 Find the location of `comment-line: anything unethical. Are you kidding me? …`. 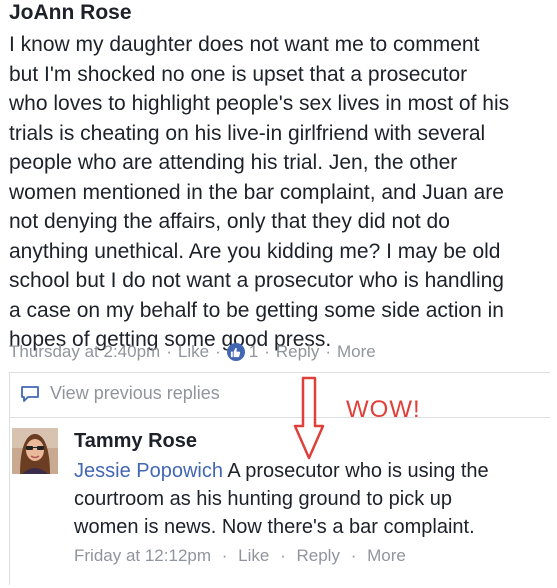

comment-line: anything unethical. Are you kidding me? … is located at coordinates (255, 251).